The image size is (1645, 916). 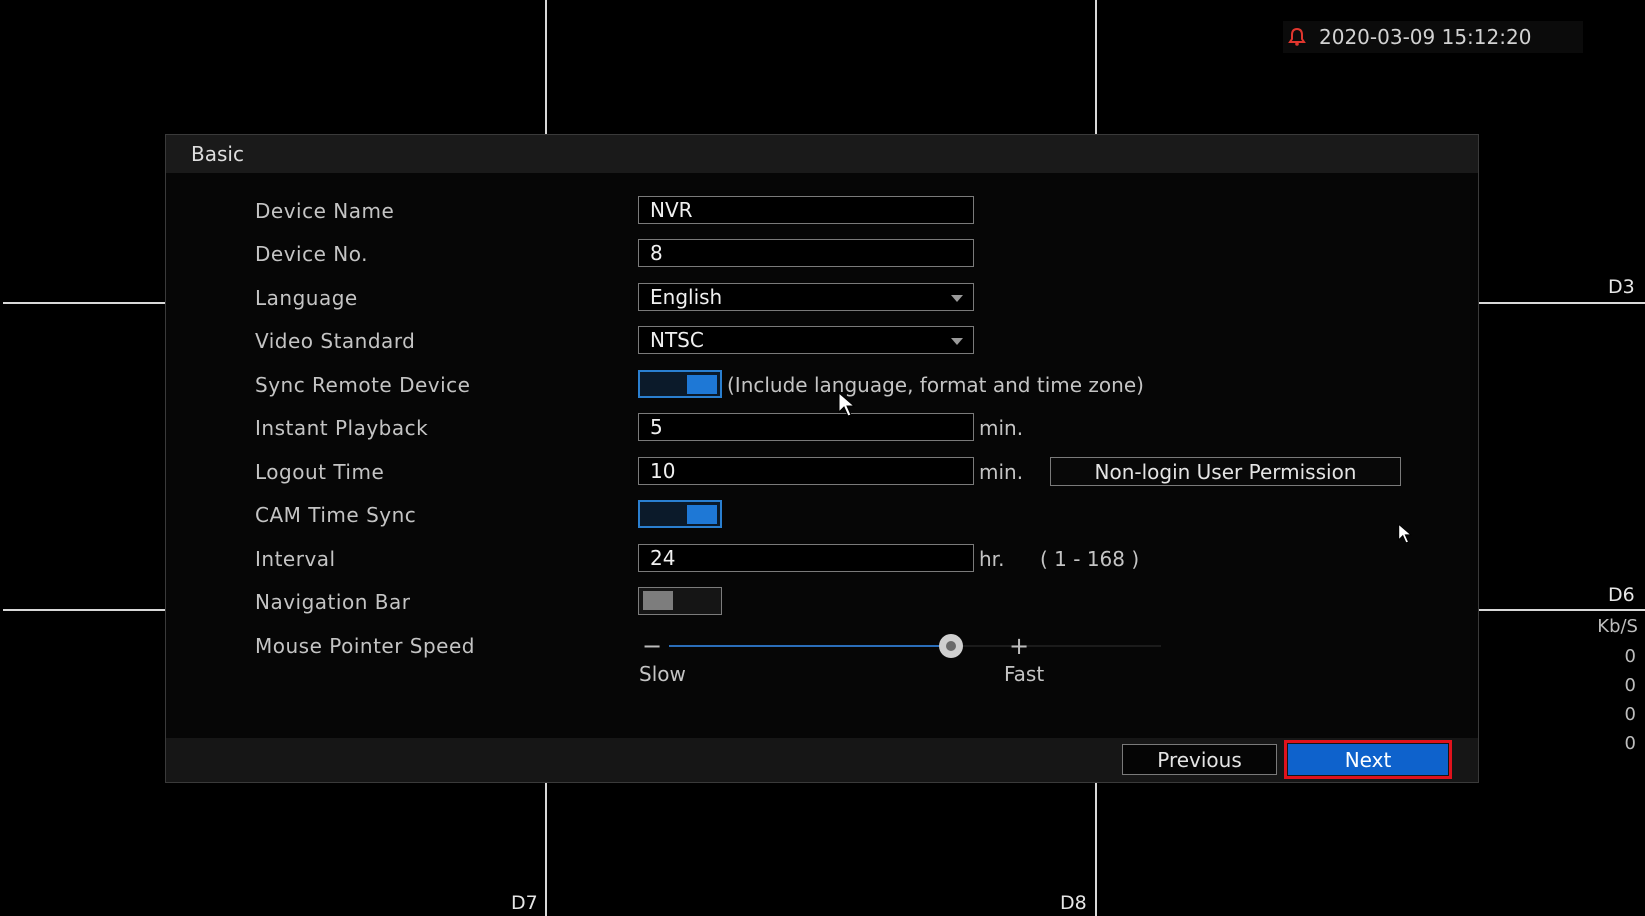 I want to click on cam-time-sync-toggle, so click(x=680, y=514).